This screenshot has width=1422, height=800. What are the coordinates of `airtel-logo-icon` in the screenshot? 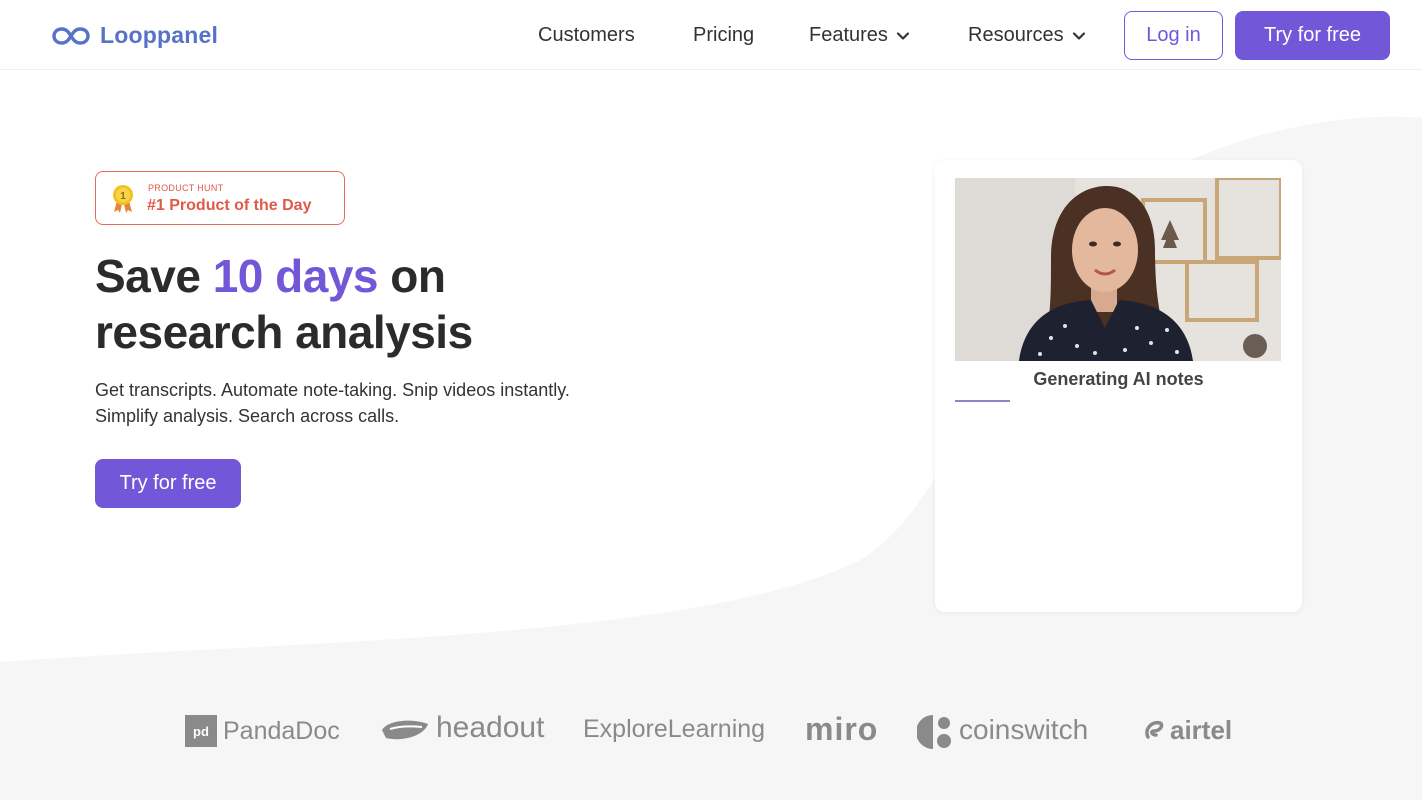 It's located at (1154, 729).